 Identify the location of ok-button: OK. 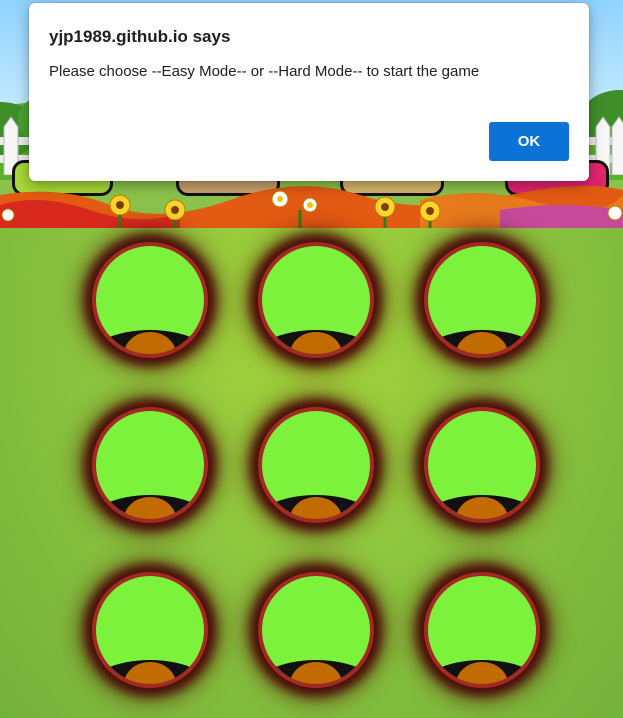
(529, 141).